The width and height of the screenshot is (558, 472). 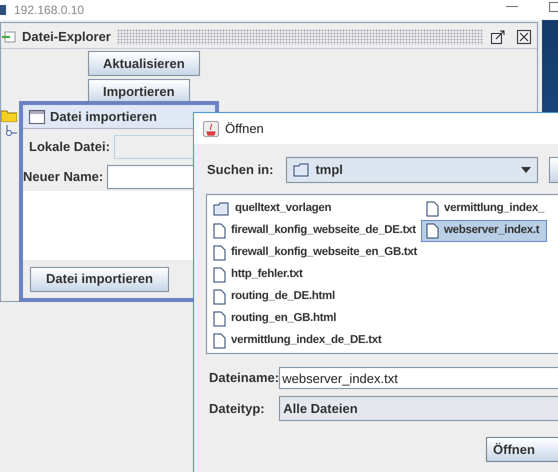 What do you see at coordinates (144, 63) in the screenshot?
I see `toolbar-button: Aktualisieren` at bounding box center [144, 63].